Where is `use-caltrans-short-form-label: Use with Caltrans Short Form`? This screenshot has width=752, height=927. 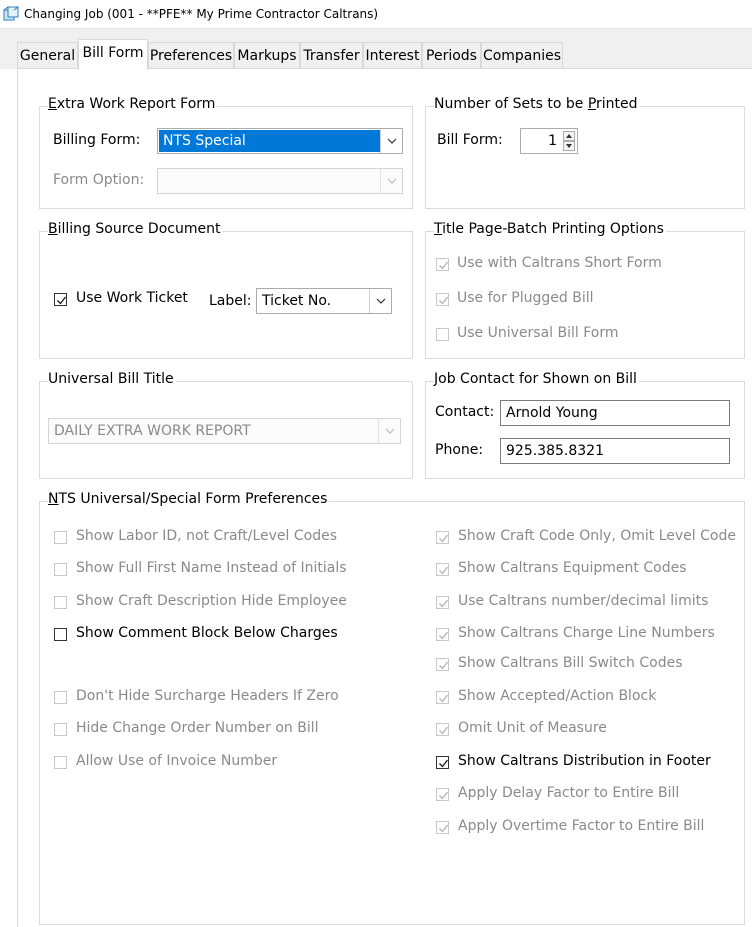
use-caltrans-short-form-label: Use with Caltrans Short Form is located at coordinates (559, 263).